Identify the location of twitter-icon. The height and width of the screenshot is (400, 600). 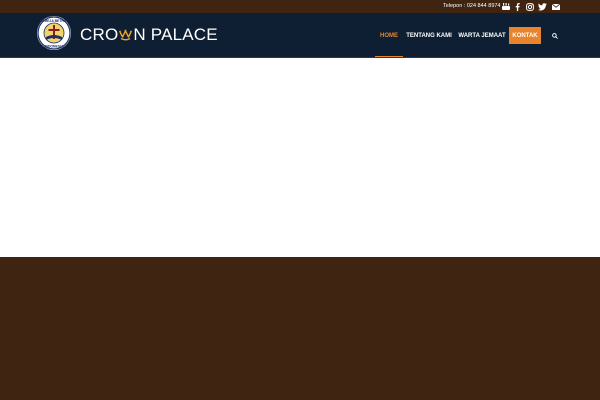
(542, 6).